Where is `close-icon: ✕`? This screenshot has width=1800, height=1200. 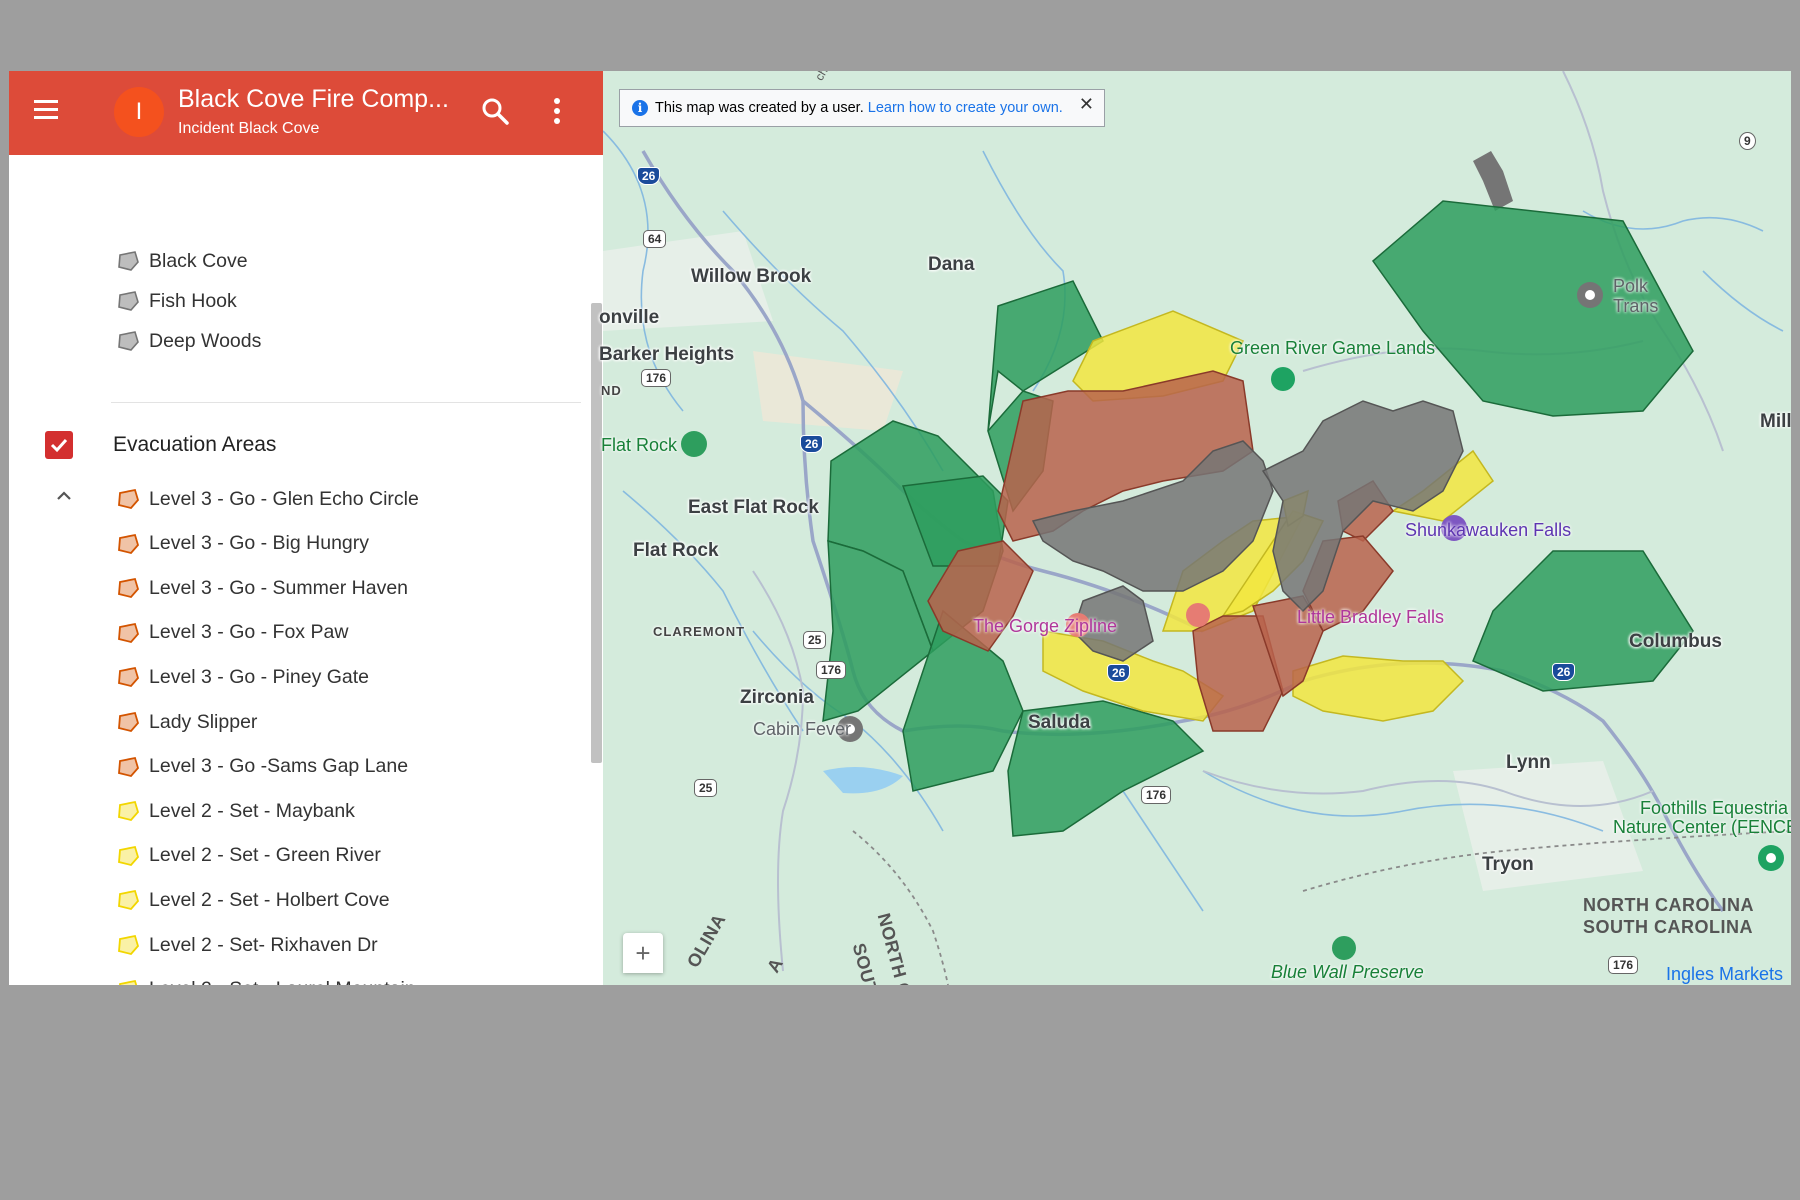
close-icon: ✕ is located at coordinates (1086, 104).